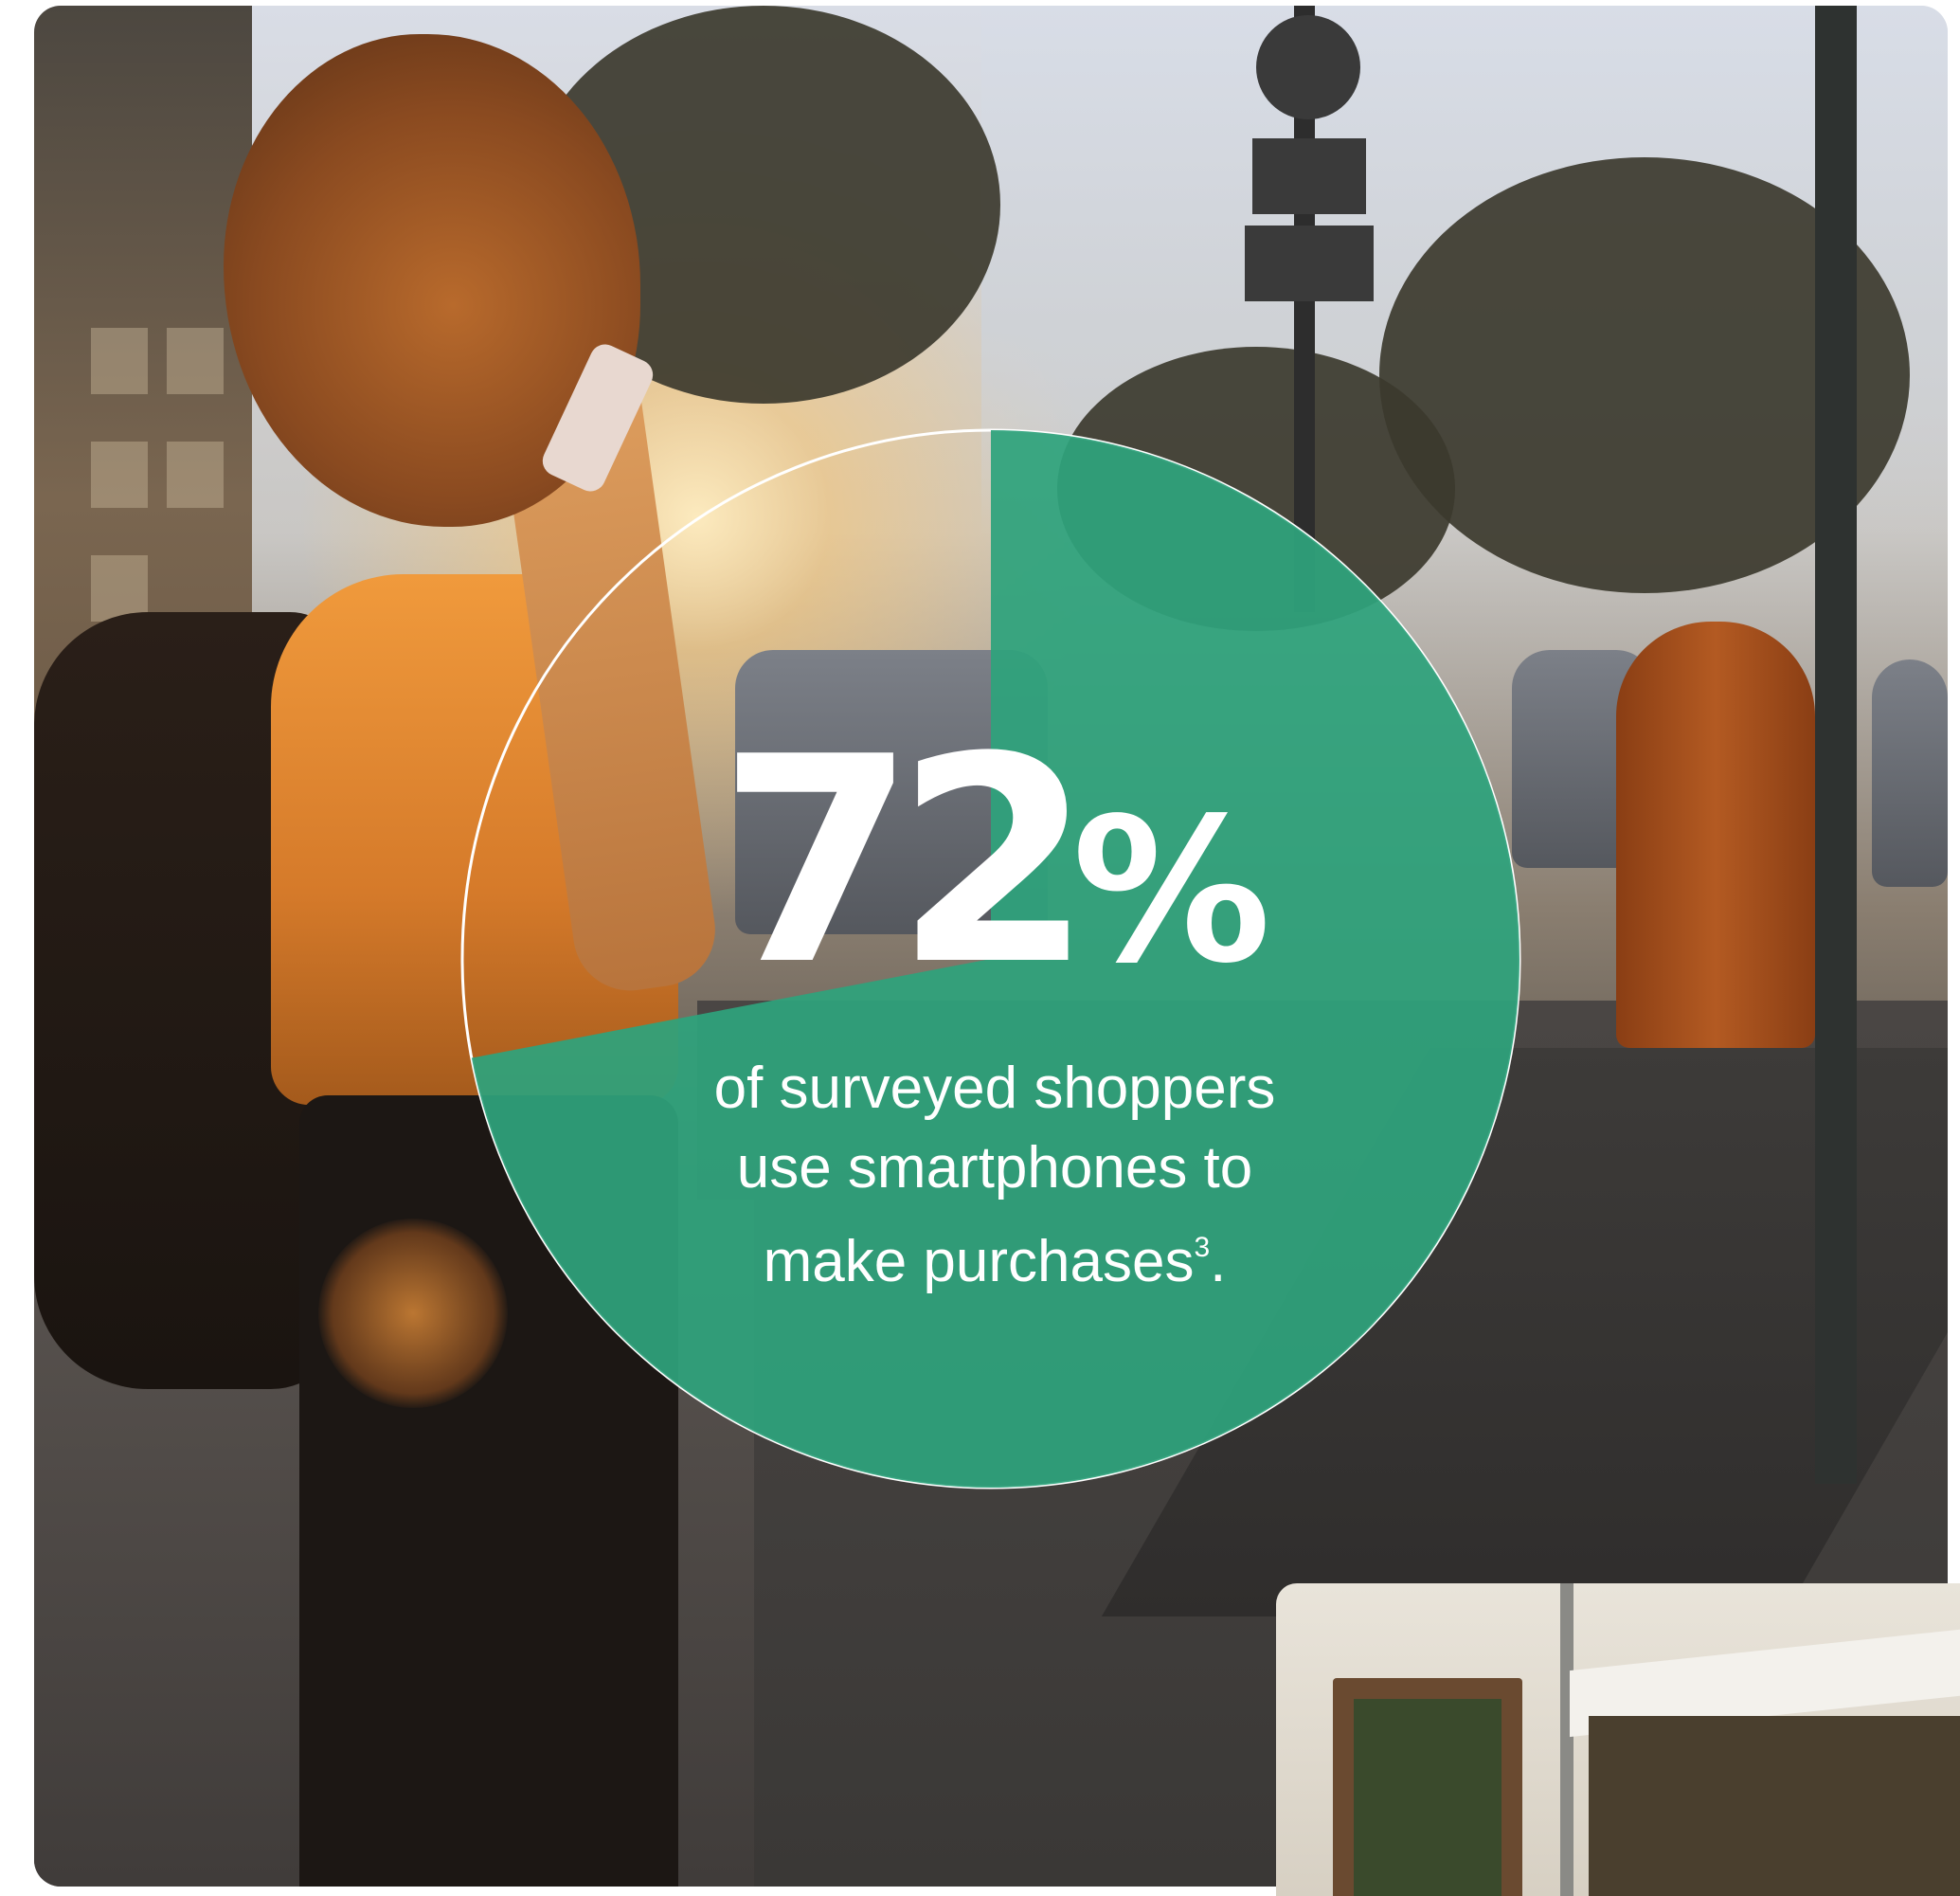 This screenshot has height=1896, width=1960. Describe the element at coordinates (994, 1088) in the screenshot. I see `caption-line: of surveyed shoppers` at that location.